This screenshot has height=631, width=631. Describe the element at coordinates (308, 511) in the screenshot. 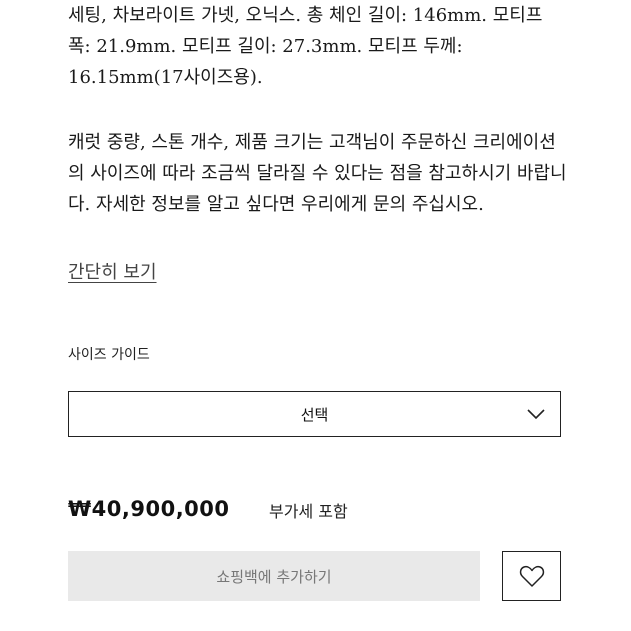

I see `vat-note: 부가세 포함` at that location.